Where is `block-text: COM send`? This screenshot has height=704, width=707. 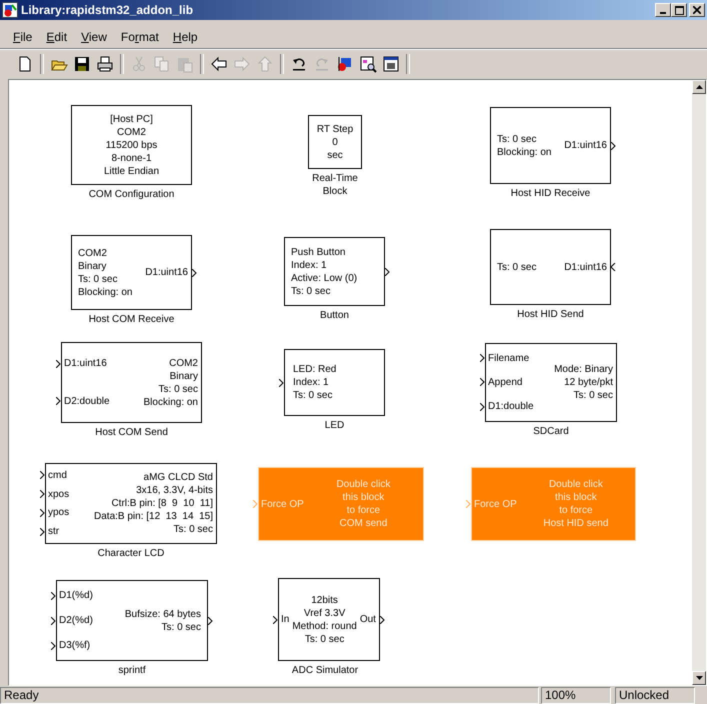
block-text: COM send is located at coordinates (364, 523).